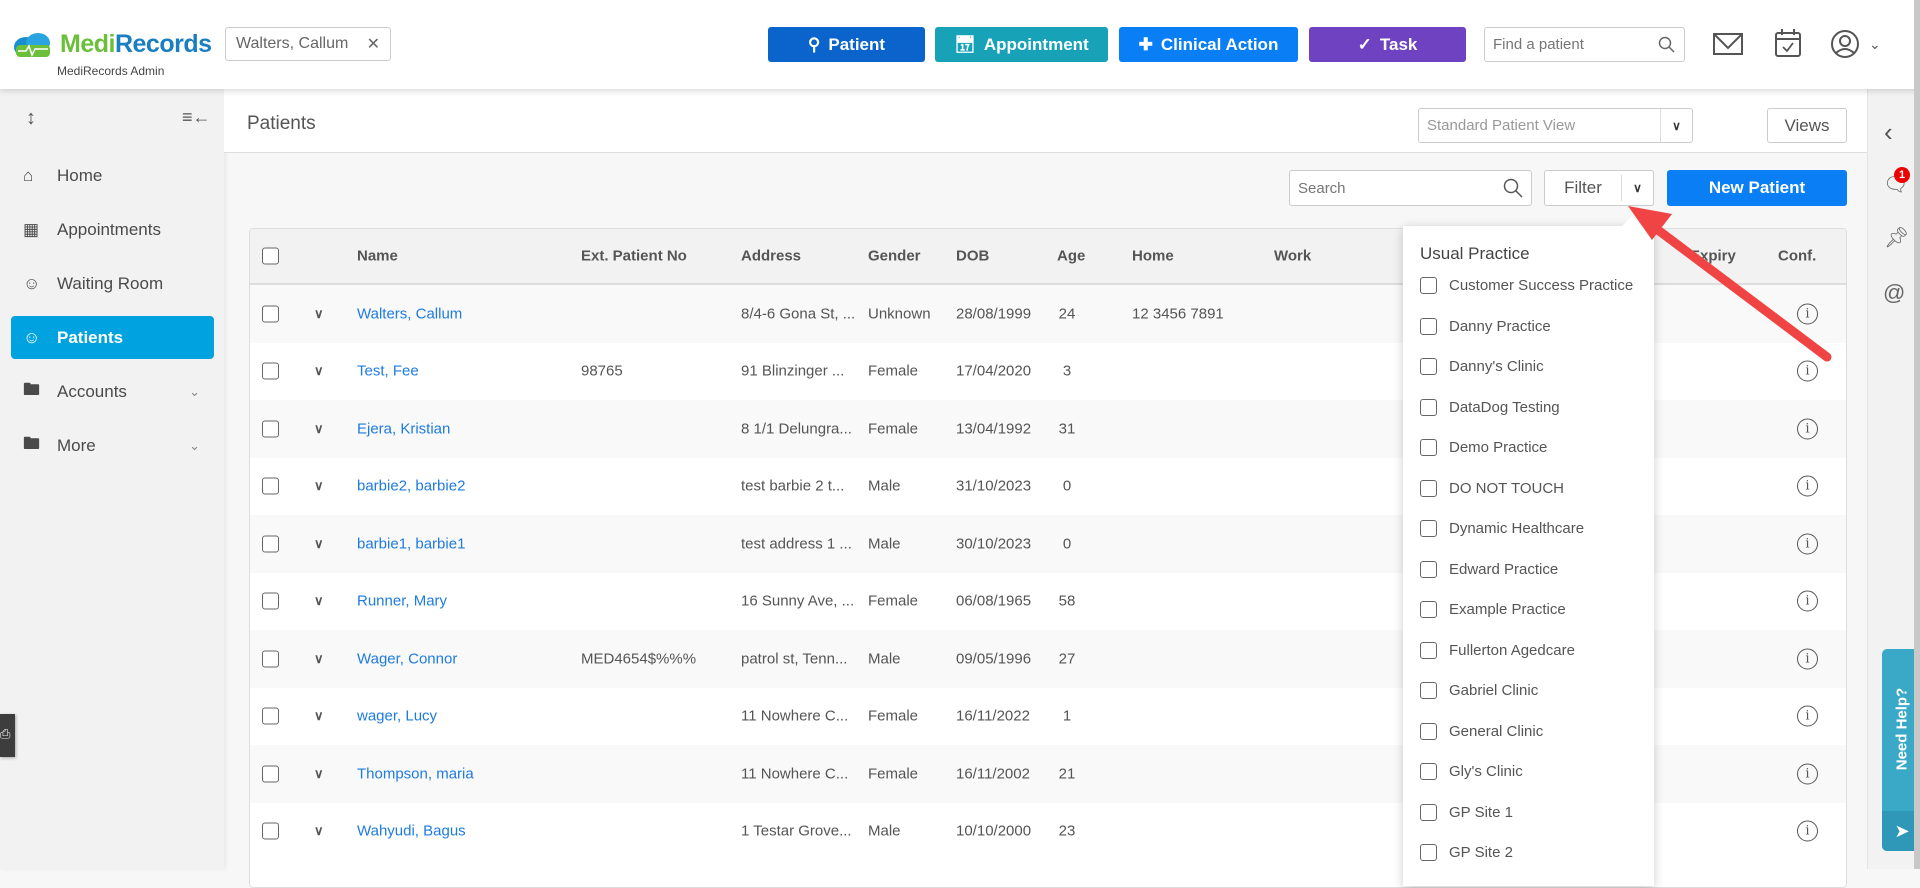 The image size is (1920, 888). Describe the element at coordinates (1479, 690) in the screenshot. I see `filter-option: Gabriel Clinic` at that location.